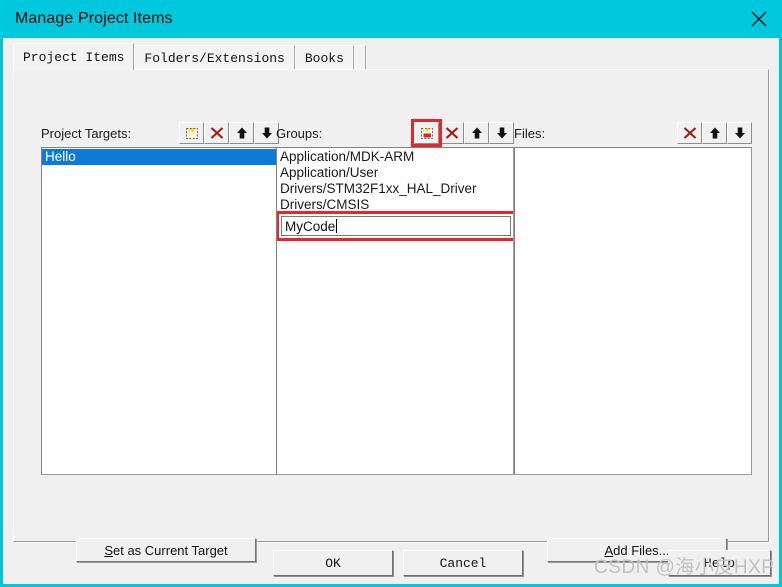 This screenshot has height=587, width=782. I want to click on help-button-label: Help, so click(719, 563).